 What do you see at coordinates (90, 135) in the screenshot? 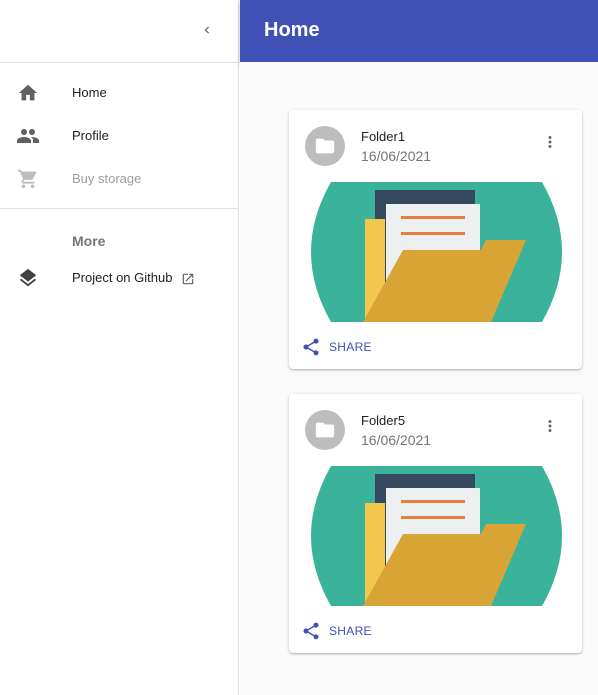
I see `nav-item-label: Profile` at bounding box center [90, 135].